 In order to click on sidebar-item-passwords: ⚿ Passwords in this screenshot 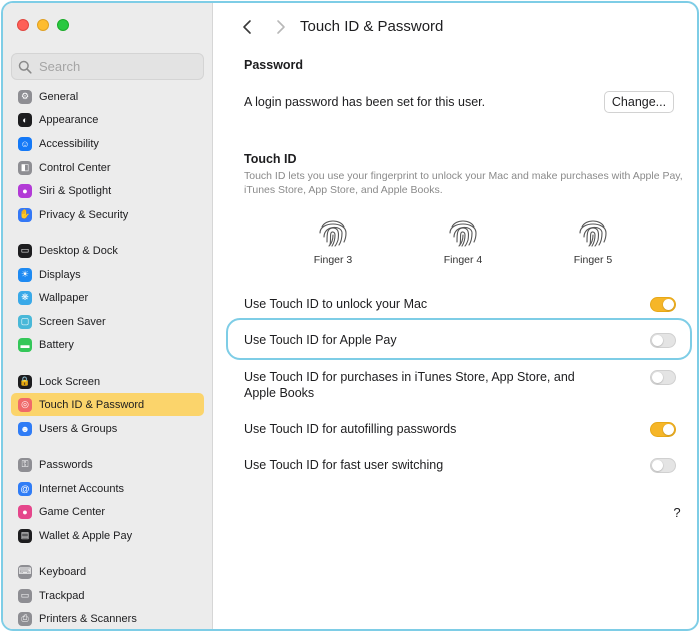, I will do `click(107, 464)`.